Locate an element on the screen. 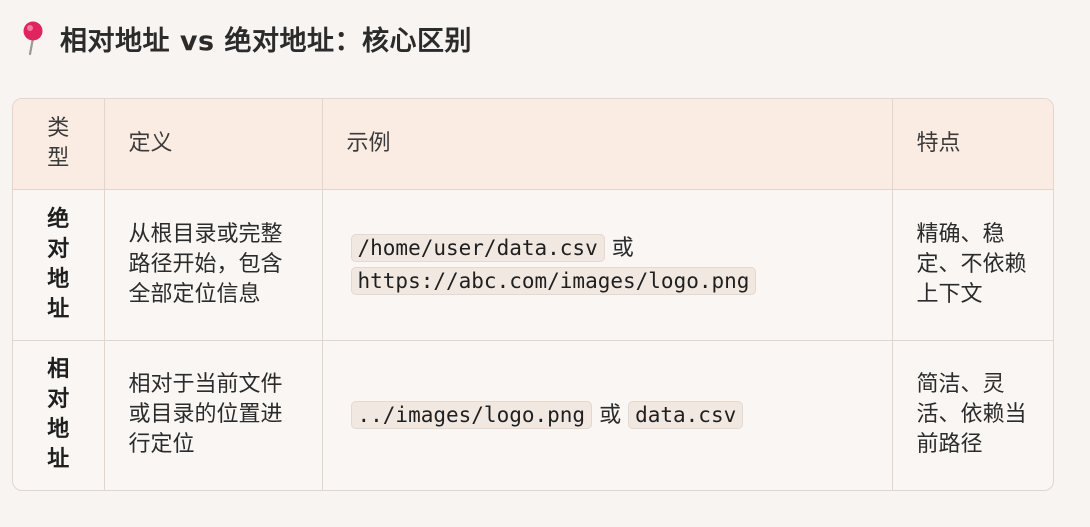 This screenshot has height=527, width=1090. header-feature: 特点 is located at coordinates (972, 144).